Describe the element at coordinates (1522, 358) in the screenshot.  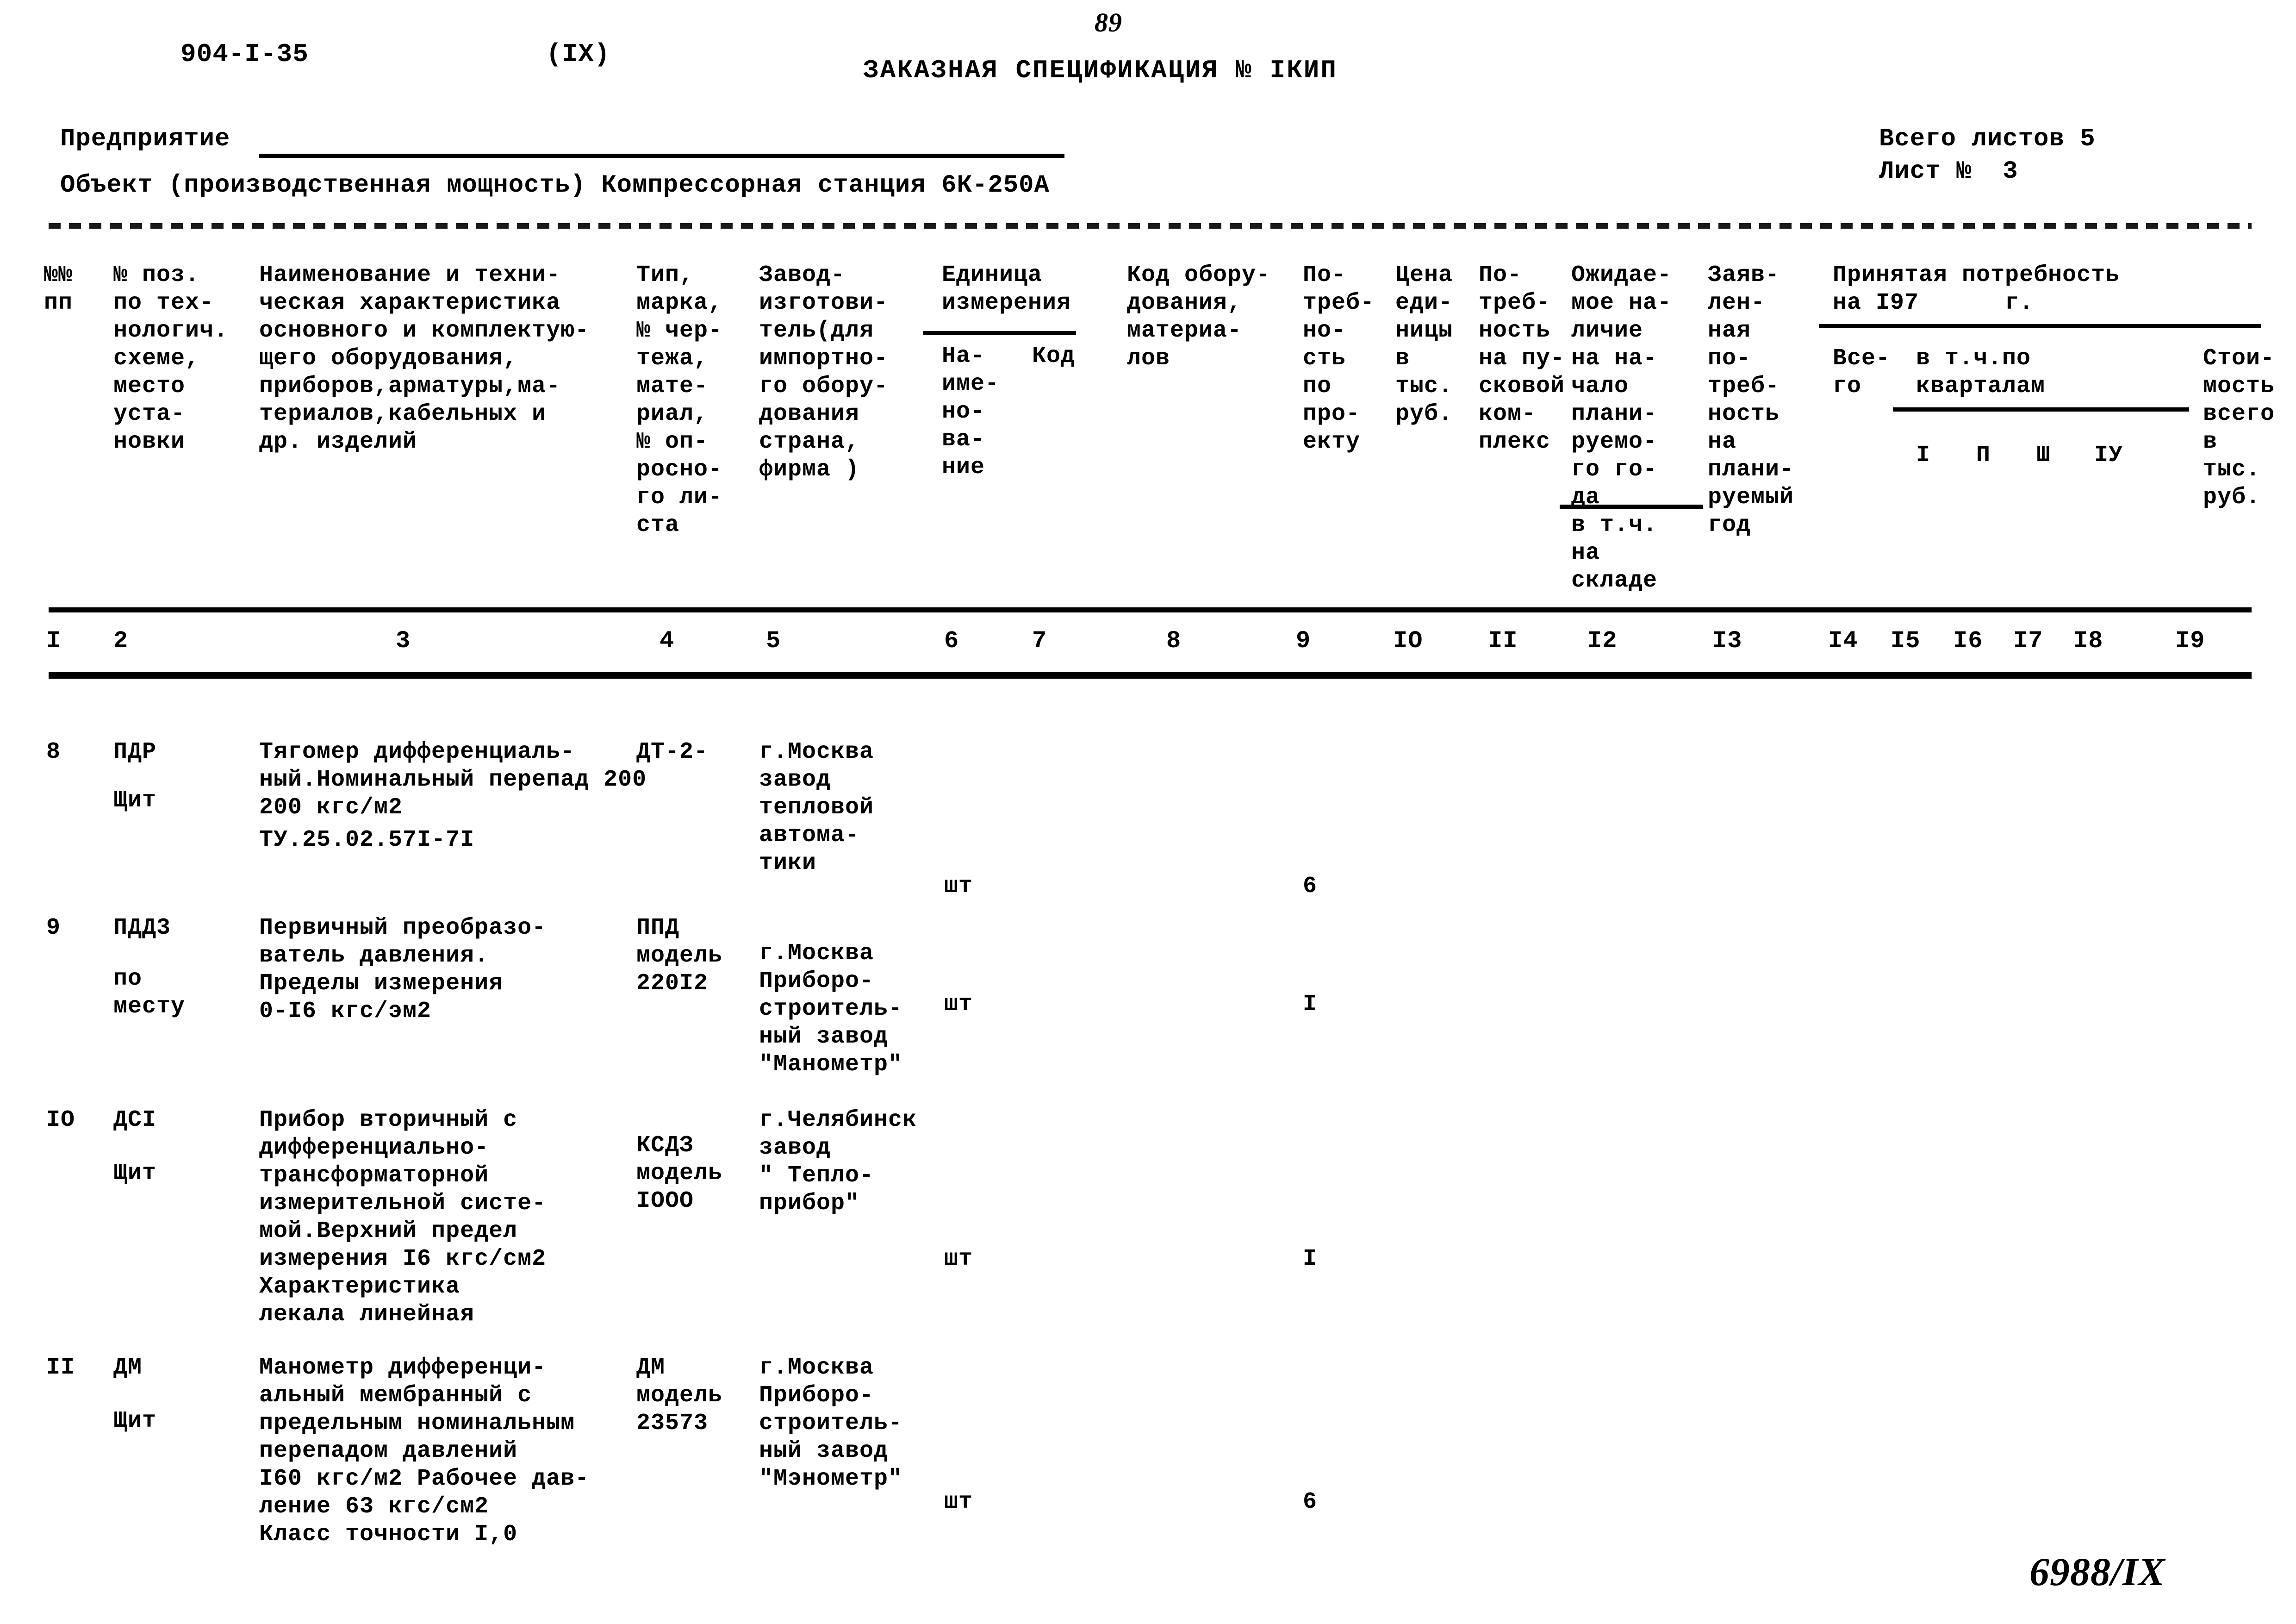
I see `col-header-need-startup: По- треб- ность на пу- сковой ком- плекс` at that location.